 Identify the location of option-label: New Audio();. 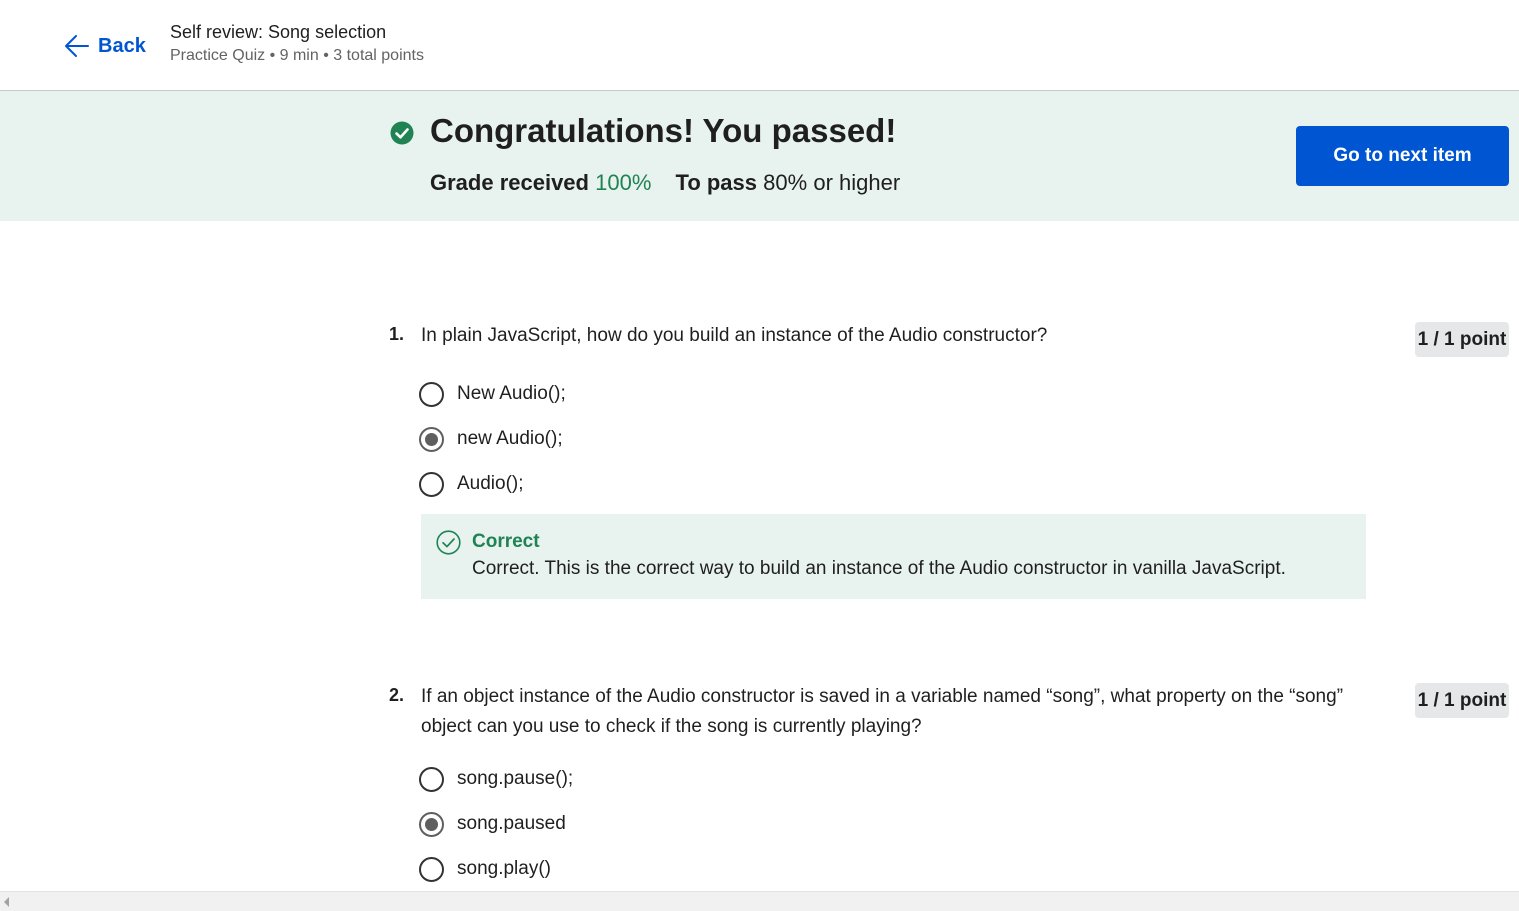
(511, 393).